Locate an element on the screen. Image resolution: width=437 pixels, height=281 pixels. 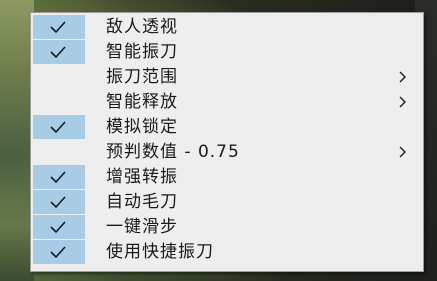
menu-item-enemy-esp: 敌人透视 is located at coordinates (227, 27).